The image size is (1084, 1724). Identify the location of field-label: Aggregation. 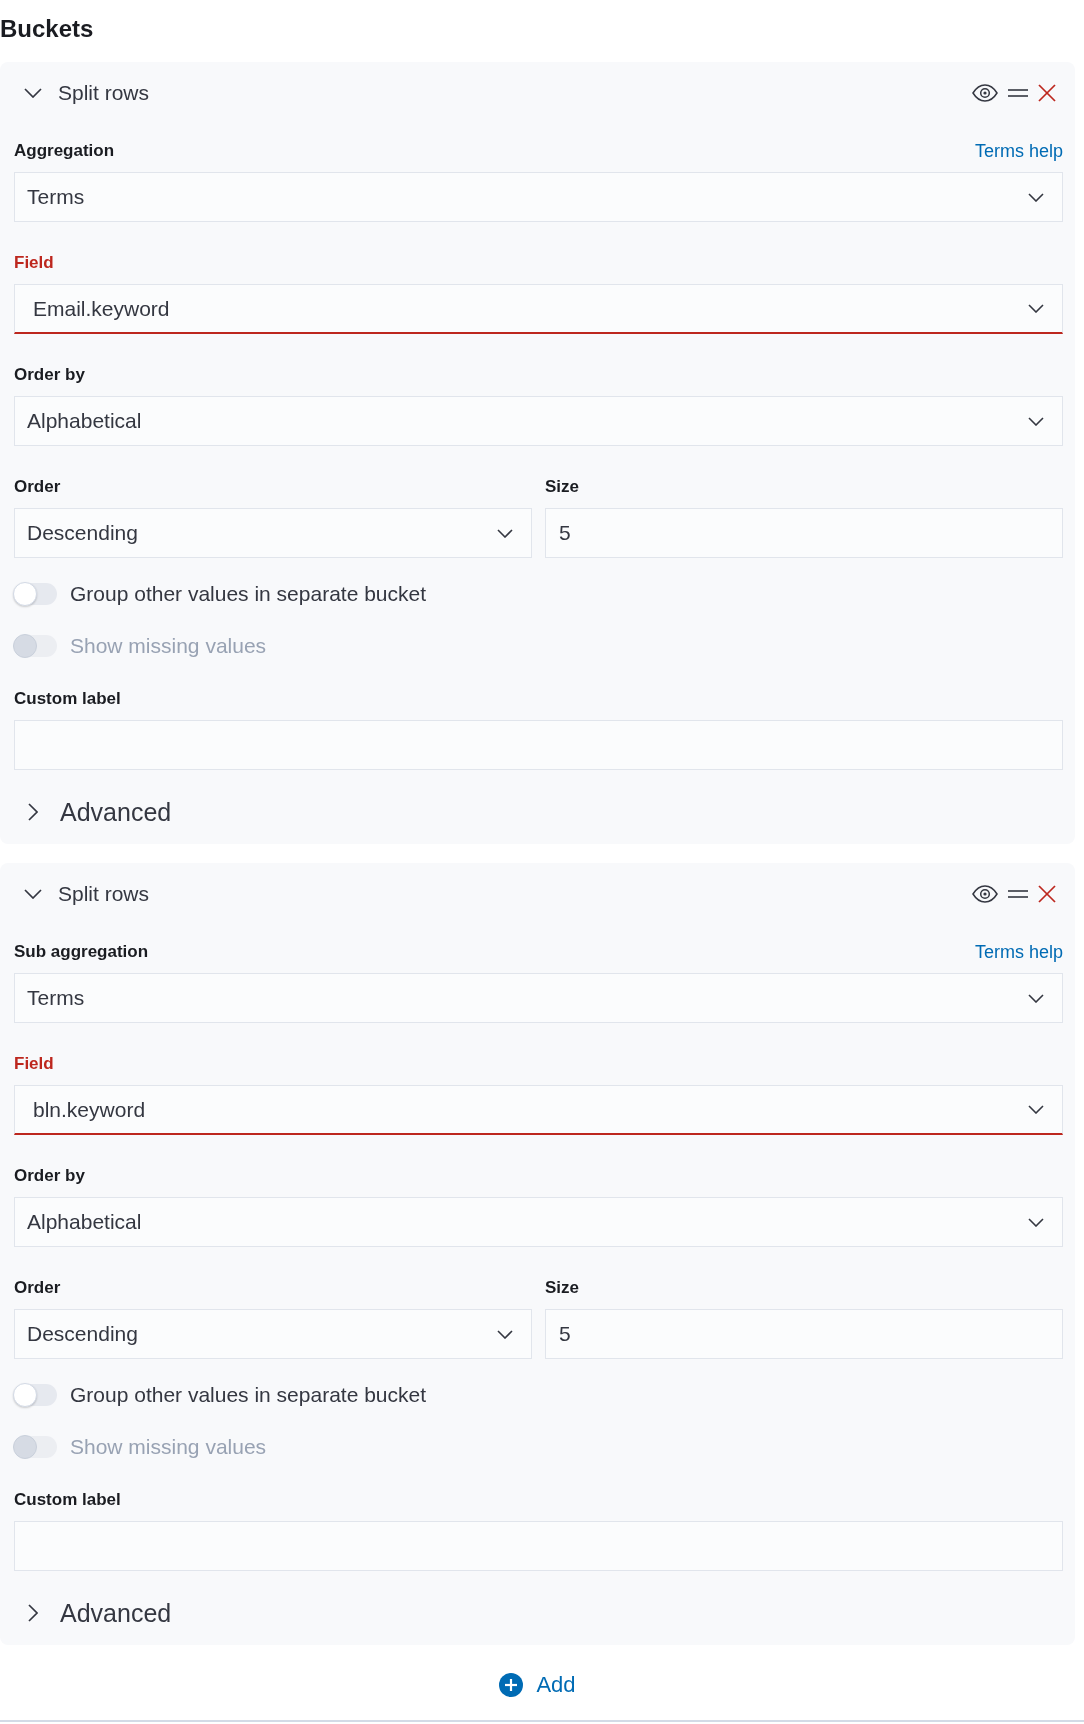
(64, 151).